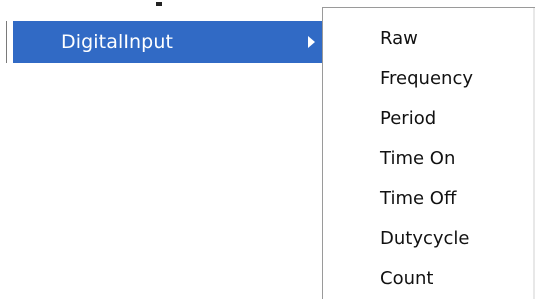 This screenshot has width=537, height=299. Describe the element at coordinates (165, 4) in the screenshot. I see `menu-top-edge` at that location.